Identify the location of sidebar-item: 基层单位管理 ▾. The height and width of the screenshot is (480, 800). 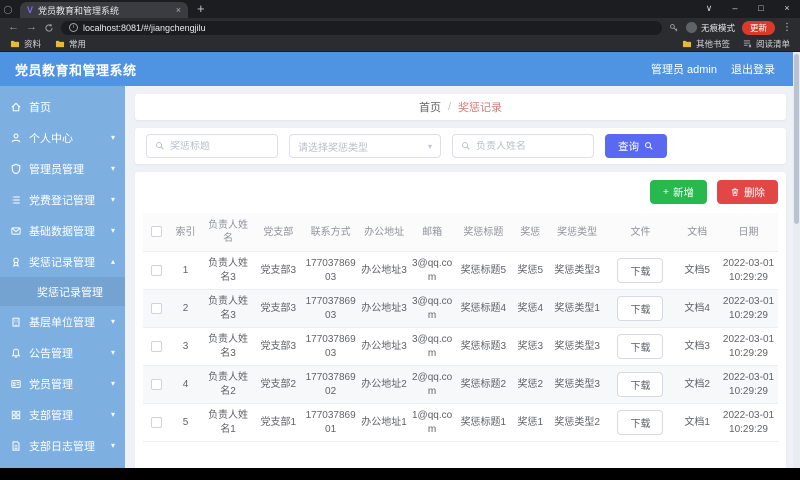
(62, 321).